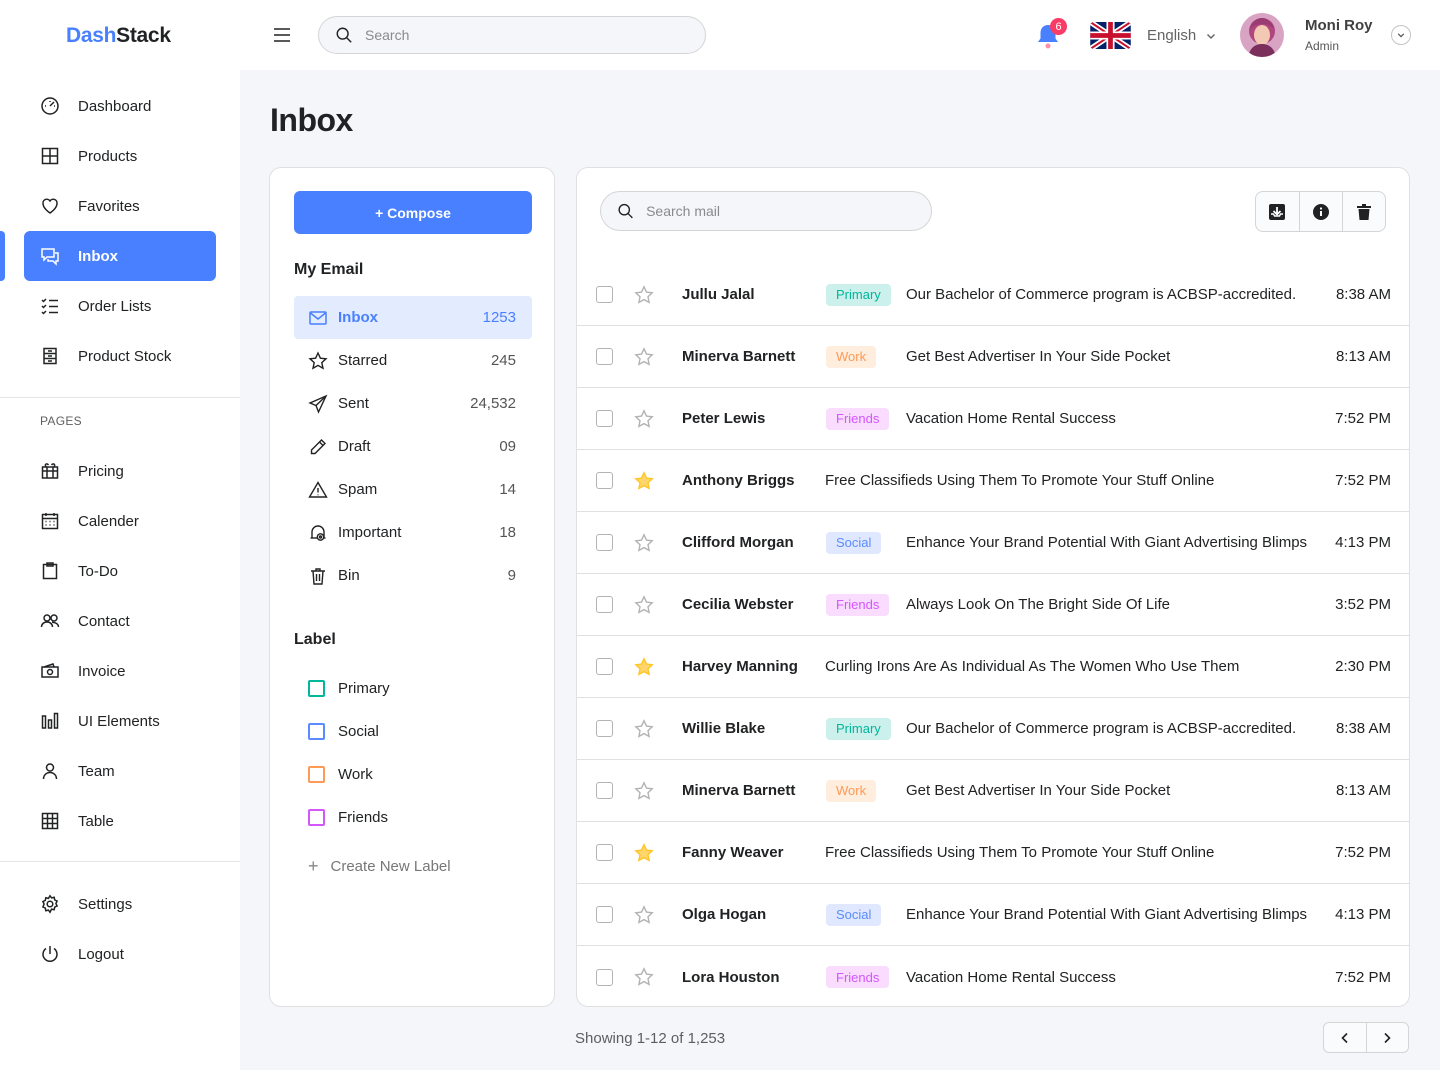 This screenshot has height=1070, width=1440. I want to click on sidebar-item-invoice: Invoice, so click(120, 671).